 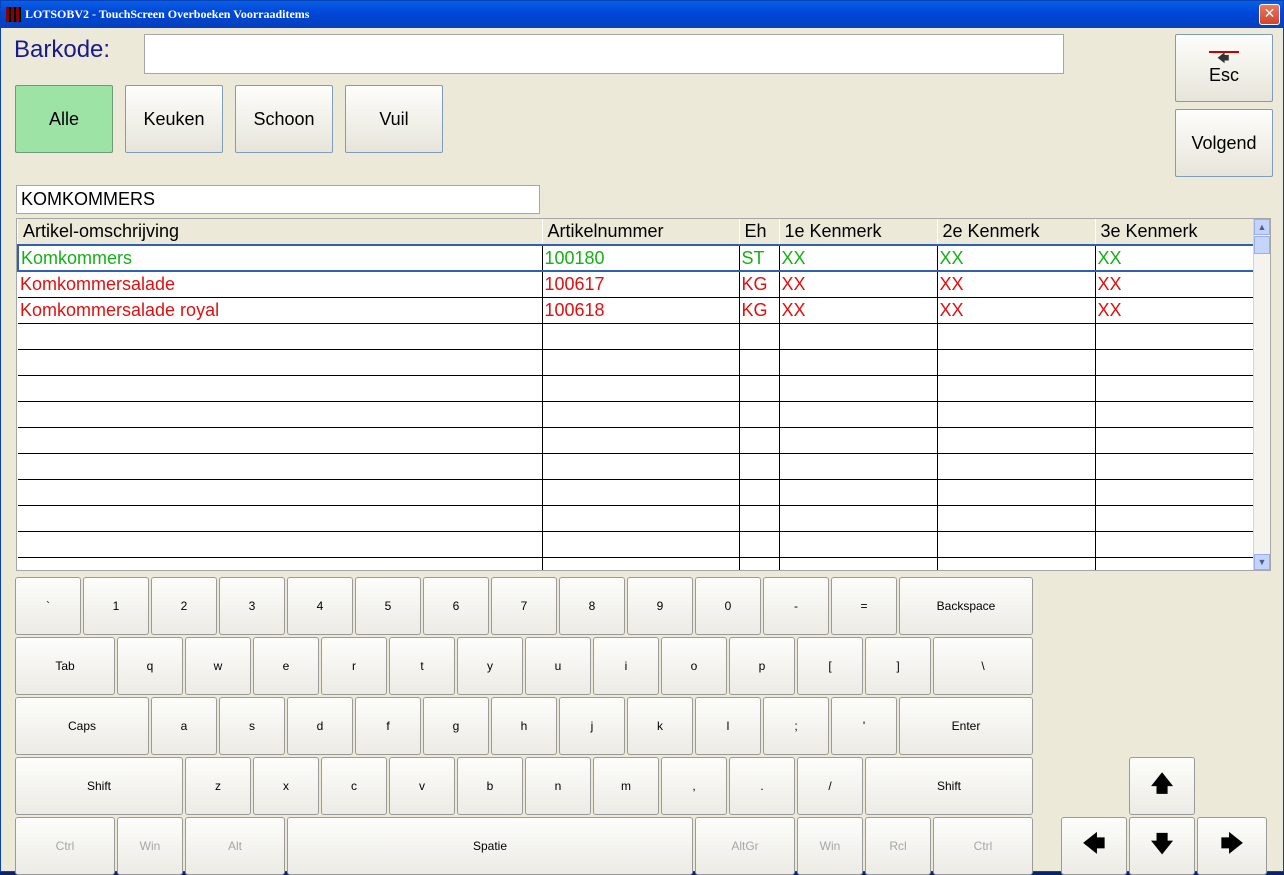 I want to click on key-char-91: [, so click(x=830, y=666).